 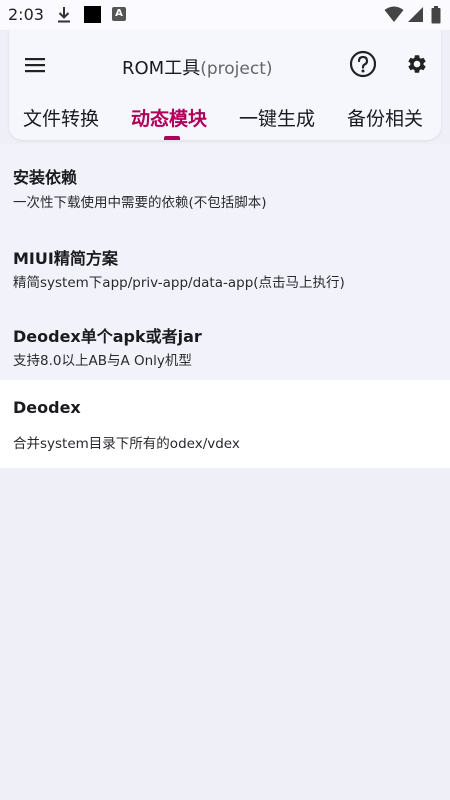 What do you see at coordinates (126, 444) in the screenshot?
I see `list-item-desc: 合并system目录下所有的odex/vdex` at bounding box center [126, 444].